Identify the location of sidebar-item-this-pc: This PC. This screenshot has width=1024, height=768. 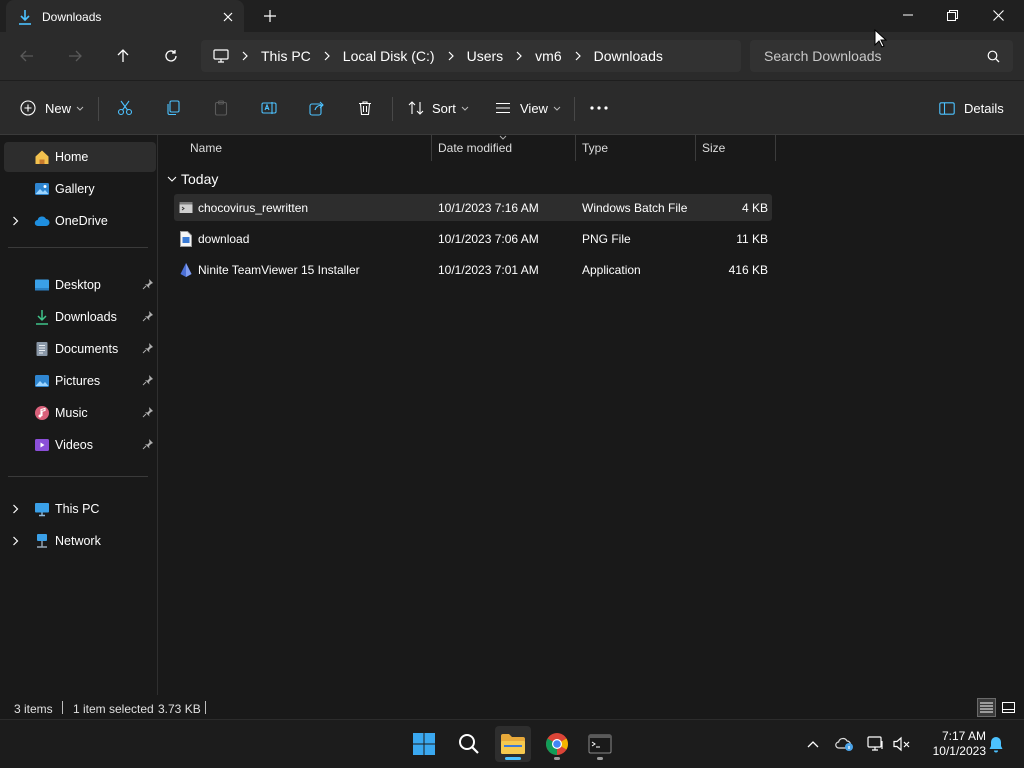
(80, 509).